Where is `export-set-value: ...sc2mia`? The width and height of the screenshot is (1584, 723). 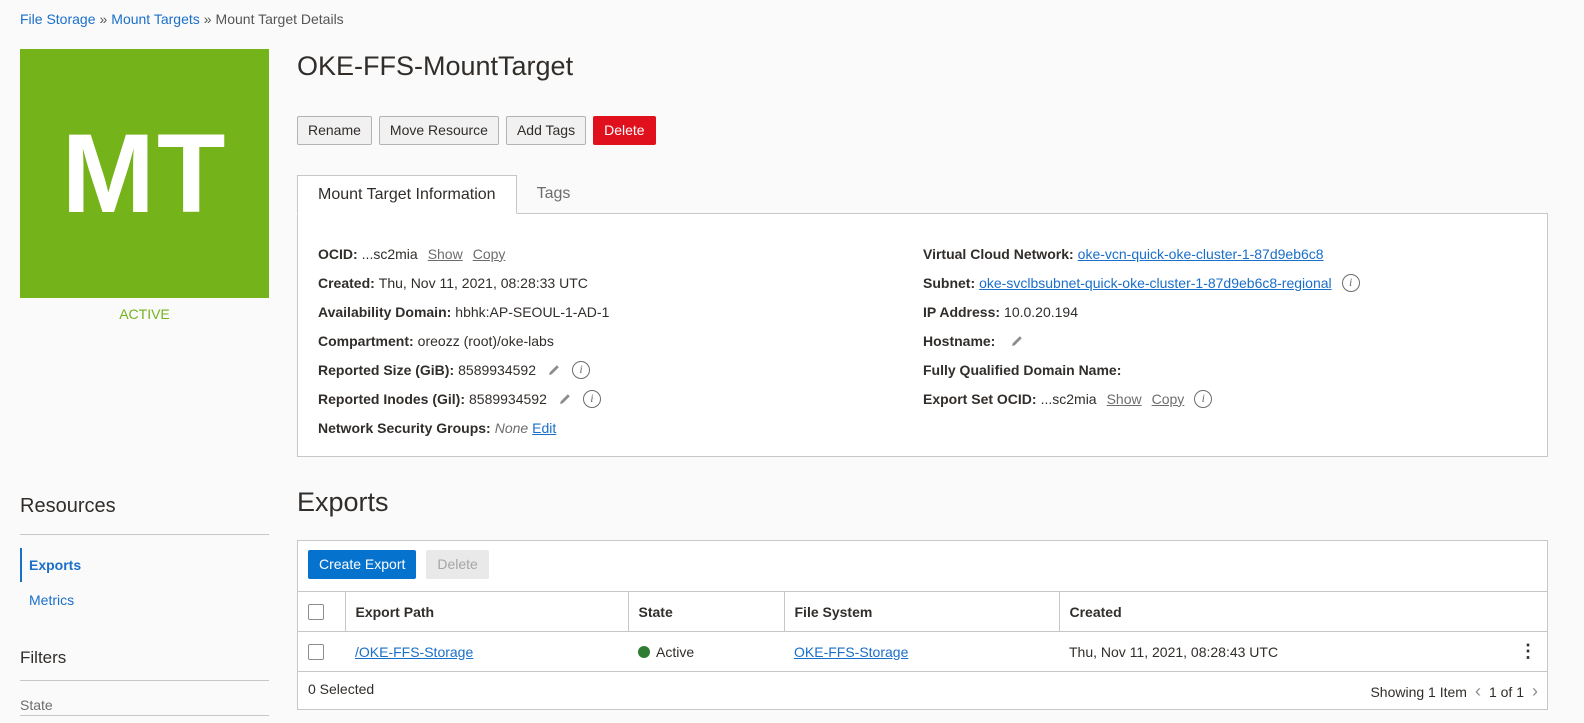 export-set-value: ...sc2mia is located at coordinates (1068, 398).